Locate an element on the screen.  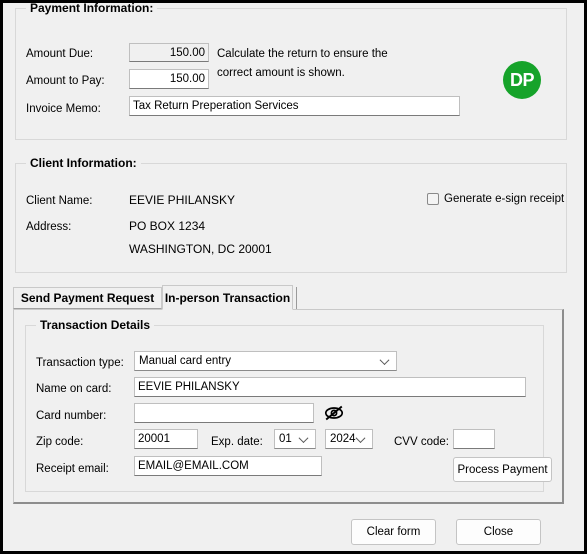
close-button: Close is located at coordinates (498, 532).